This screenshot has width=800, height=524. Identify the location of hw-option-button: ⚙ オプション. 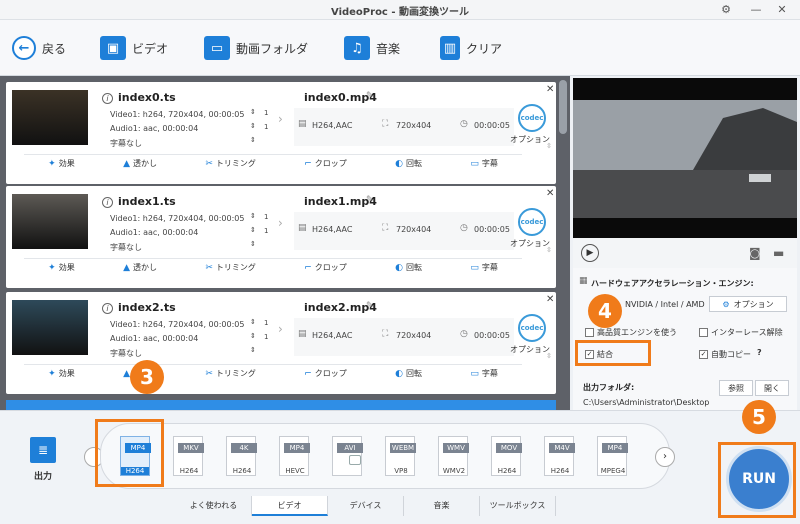
(748, 304).